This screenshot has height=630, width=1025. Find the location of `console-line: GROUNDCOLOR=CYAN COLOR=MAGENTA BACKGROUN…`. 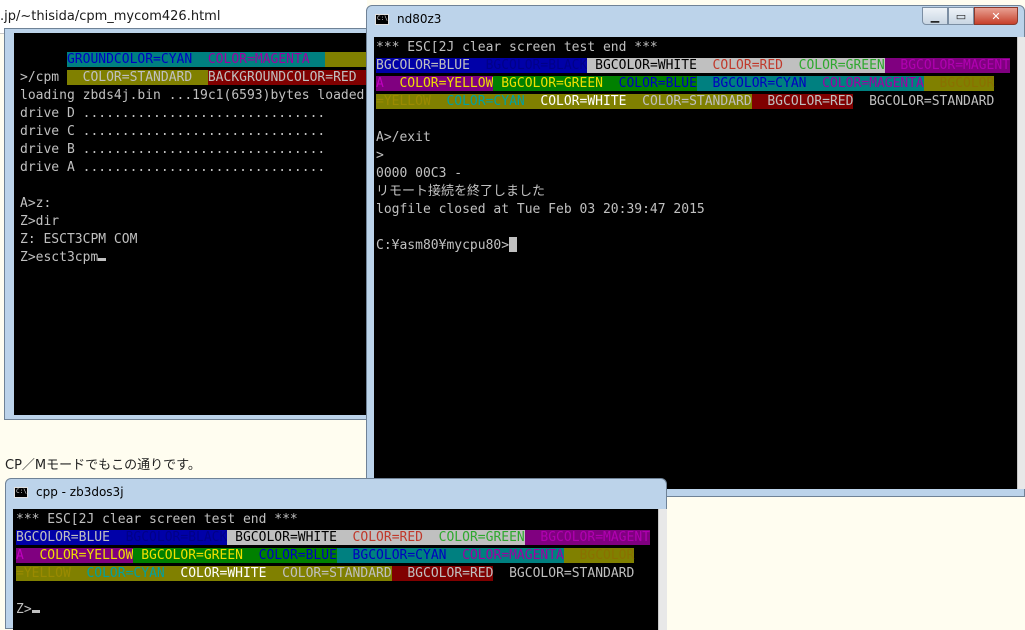

console-line: GROUNDCOLOR=CYAN COLOR=MAGENTA BACKGROUN… is located at coordinates (195, 50).